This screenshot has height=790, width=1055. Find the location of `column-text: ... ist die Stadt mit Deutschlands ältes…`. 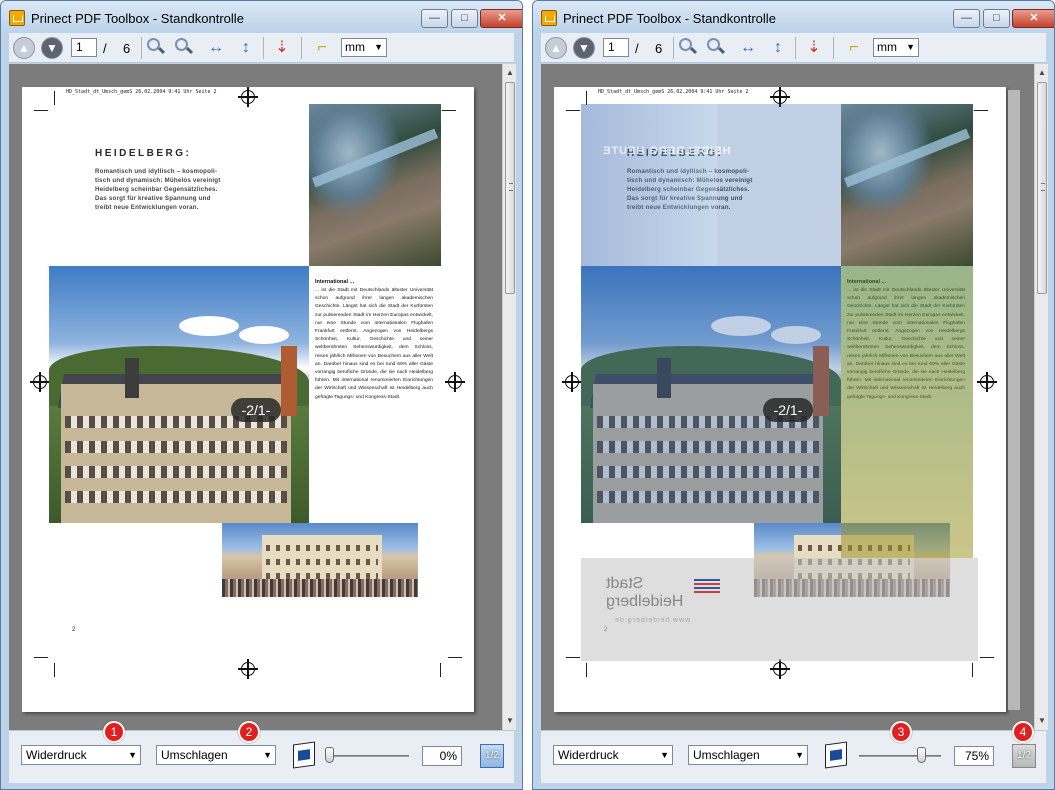

column-text: ... ist die Stadt mit Deutschlands ältes… is located at coordinates (374, 344).